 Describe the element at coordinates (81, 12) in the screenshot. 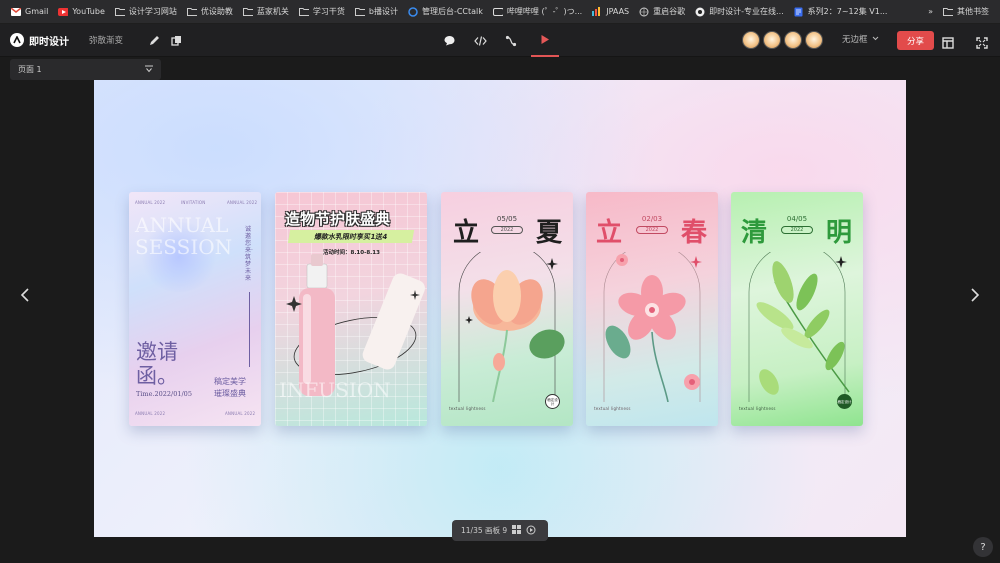

I see `bookmark-youtube: YouTube` at that location.